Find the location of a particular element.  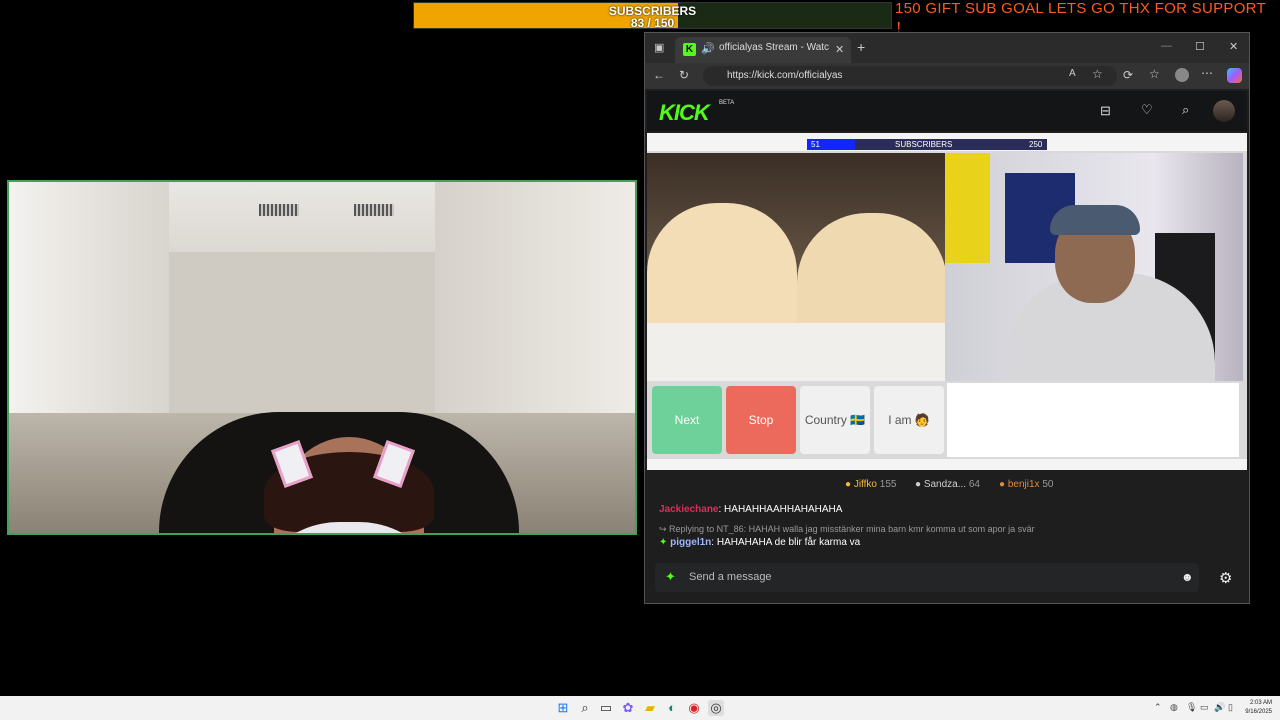

copilot-icon is located at coordinates (1234, 75).